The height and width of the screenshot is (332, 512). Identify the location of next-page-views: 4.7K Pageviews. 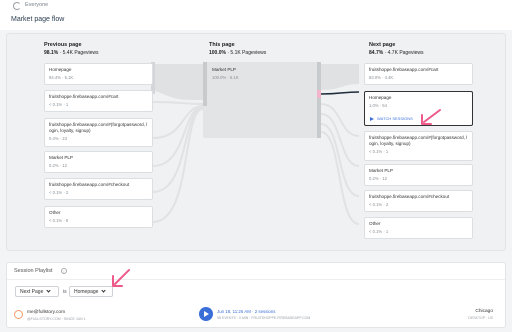
(405, 53).